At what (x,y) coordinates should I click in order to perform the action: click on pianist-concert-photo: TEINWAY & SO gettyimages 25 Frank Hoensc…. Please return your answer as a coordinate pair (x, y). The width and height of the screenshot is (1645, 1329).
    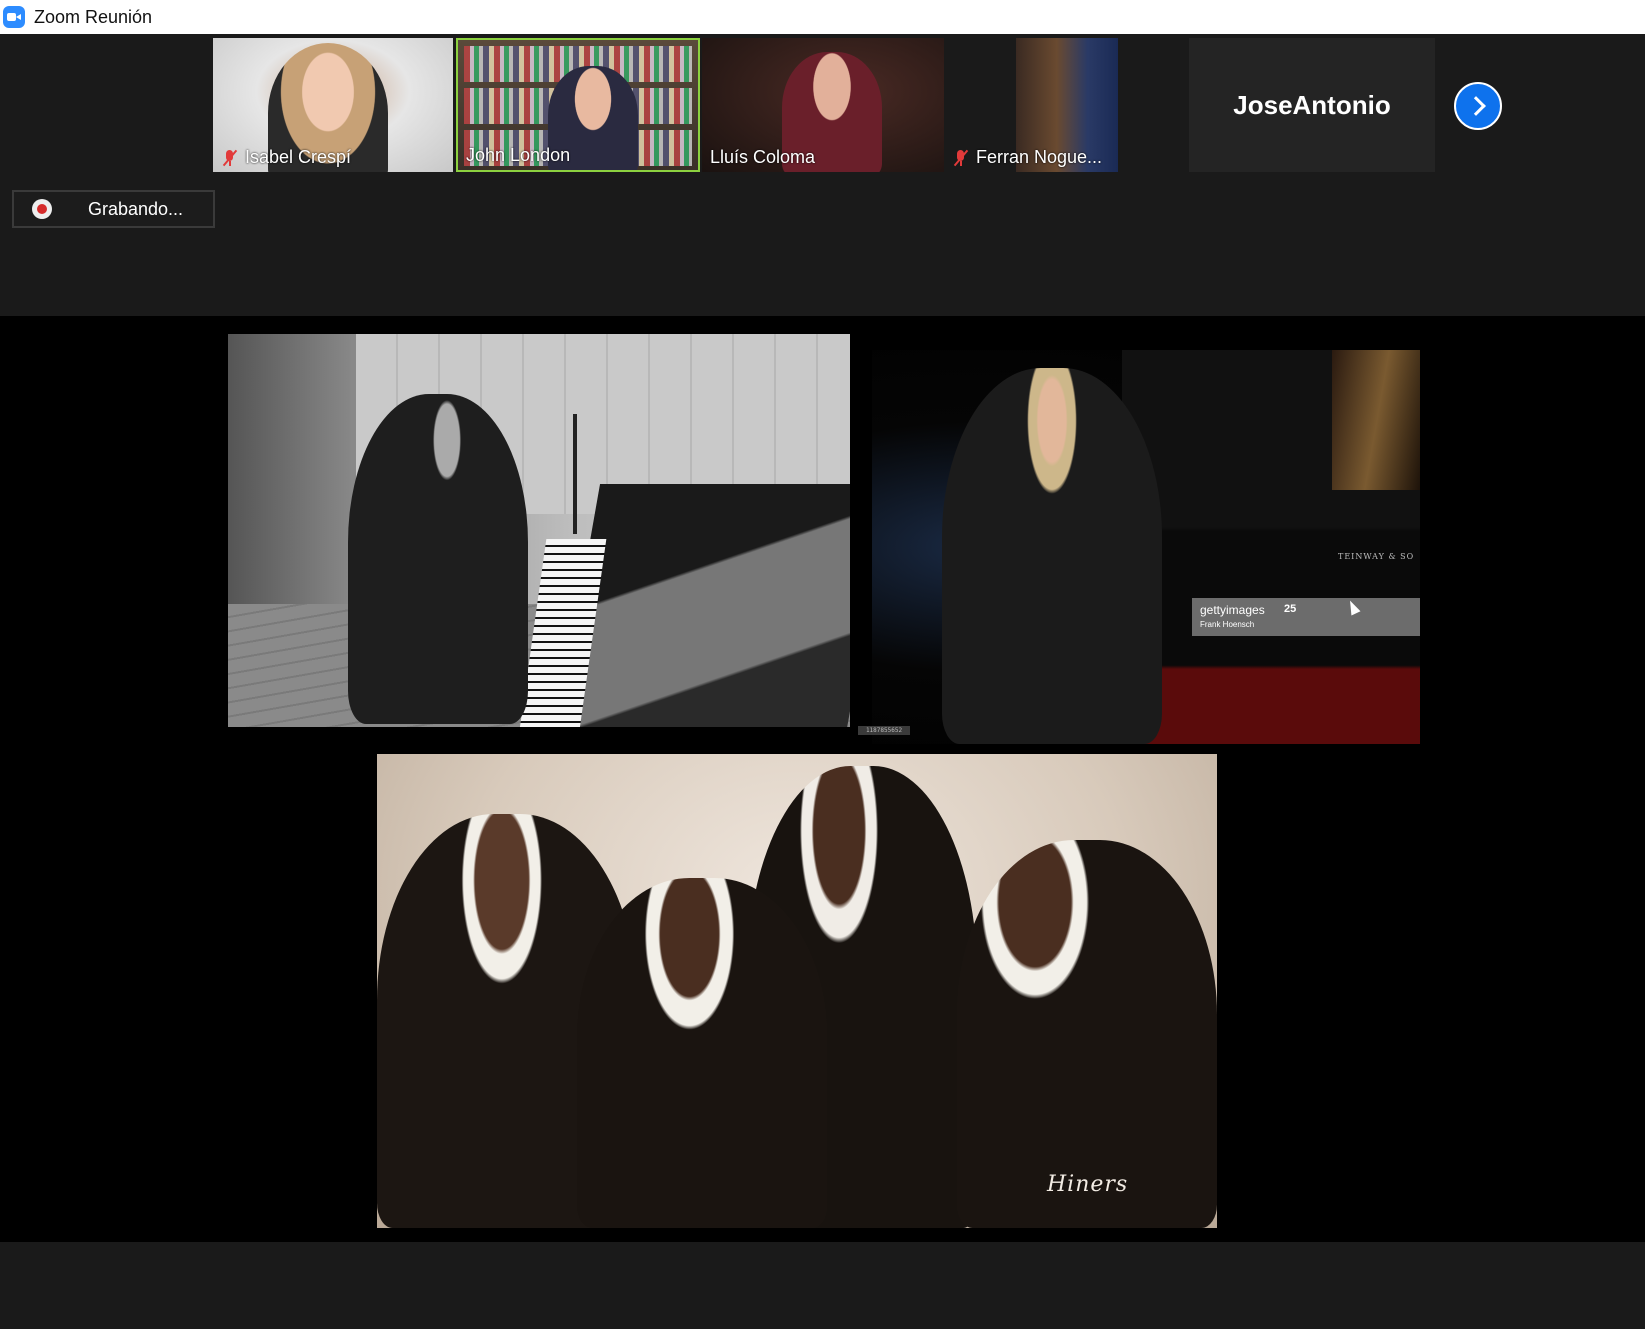
    Looking at the image, I should click on (1146, 547).